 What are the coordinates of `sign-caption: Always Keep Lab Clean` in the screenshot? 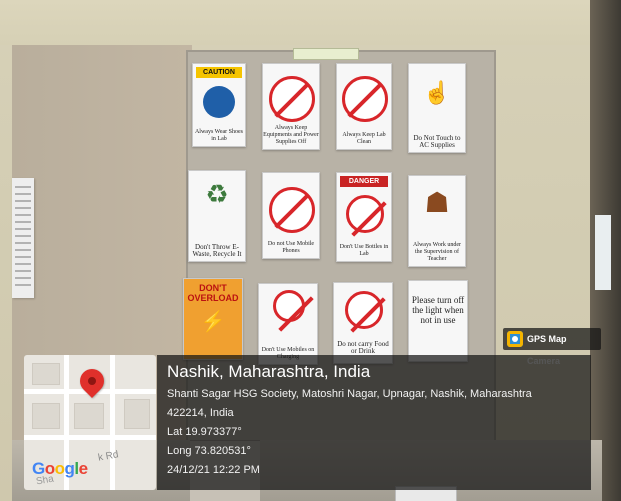 It's located at (364, 138).